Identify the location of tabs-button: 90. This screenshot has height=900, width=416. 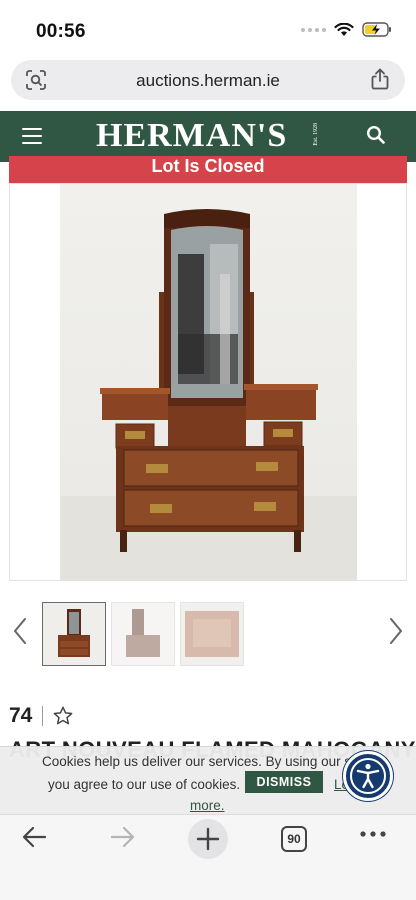
(294, 839).